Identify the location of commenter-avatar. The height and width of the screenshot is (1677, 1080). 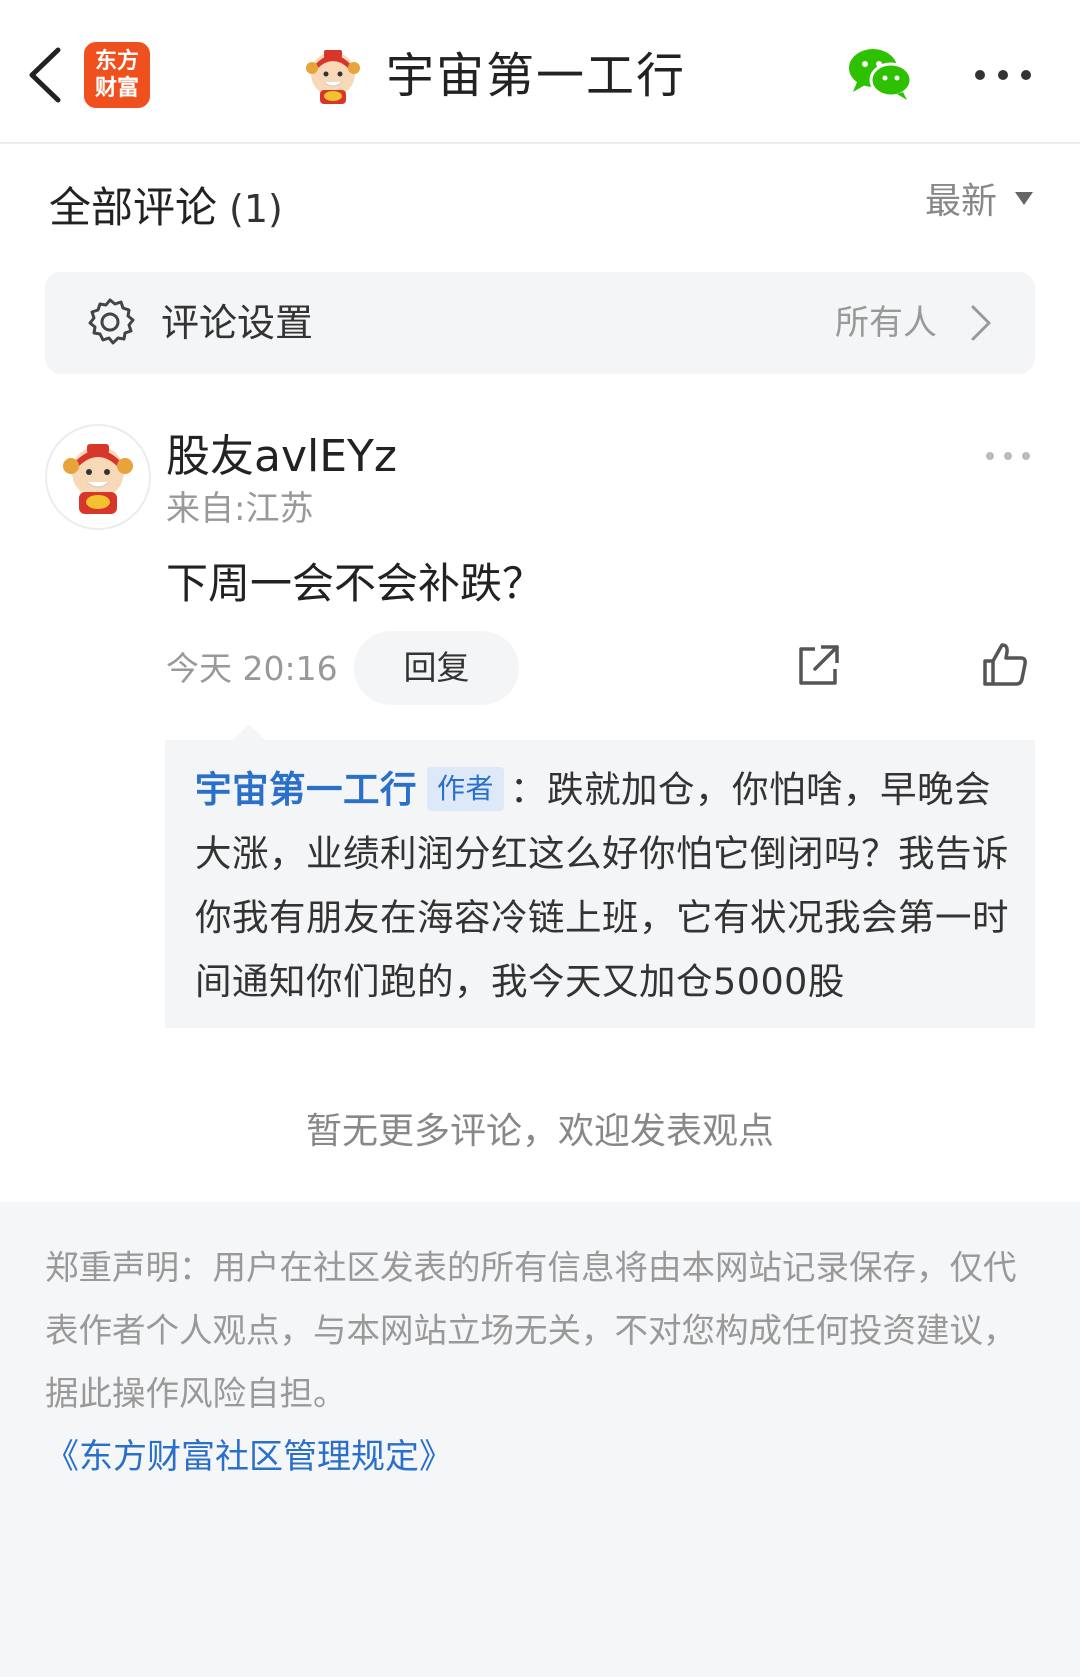
(98, 477).